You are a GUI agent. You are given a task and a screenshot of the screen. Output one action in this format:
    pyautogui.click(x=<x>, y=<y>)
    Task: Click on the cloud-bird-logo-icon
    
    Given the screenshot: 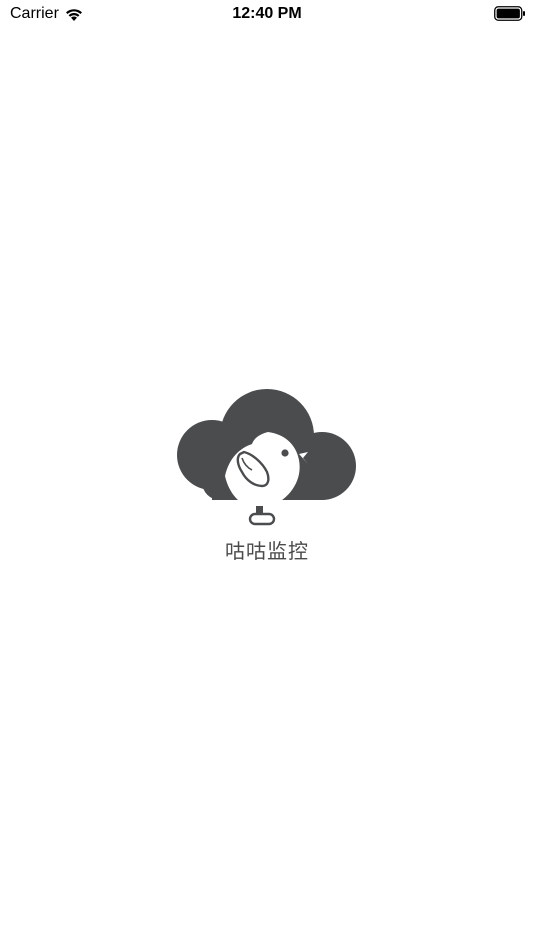 What is the action you would take?
    pyautogui.click(x=266, y=457)
    